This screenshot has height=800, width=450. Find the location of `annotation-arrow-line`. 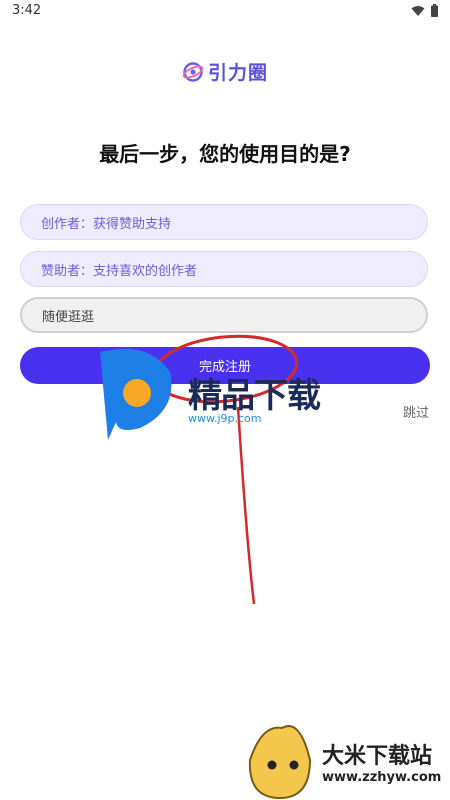

annotation-arrow-line is located at coordinates (246, 505).